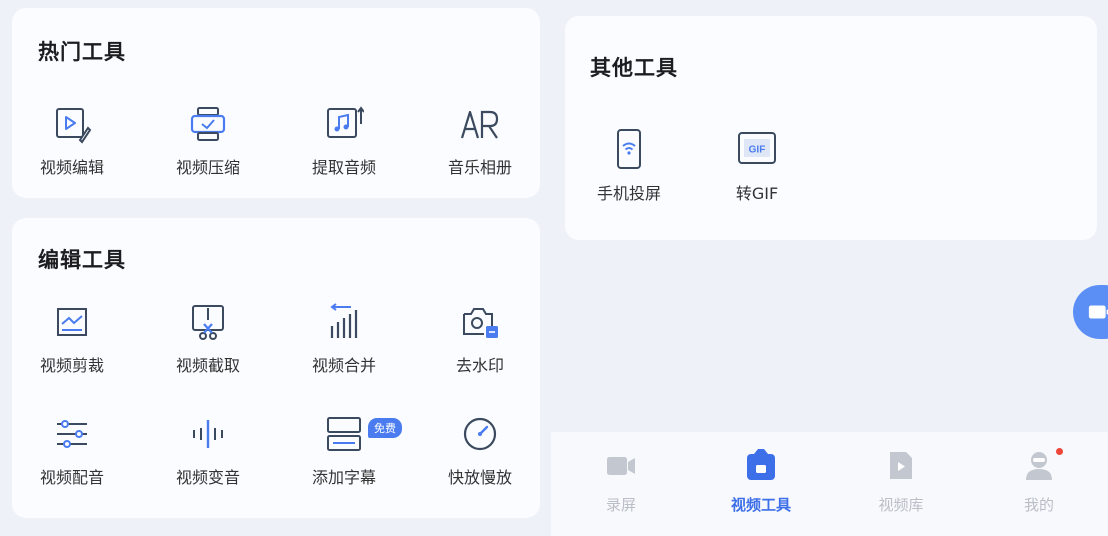  What do you see at coordinates (72, 322) in the screenshot?
I see `crop-icon` at bounding box center [72, 322].